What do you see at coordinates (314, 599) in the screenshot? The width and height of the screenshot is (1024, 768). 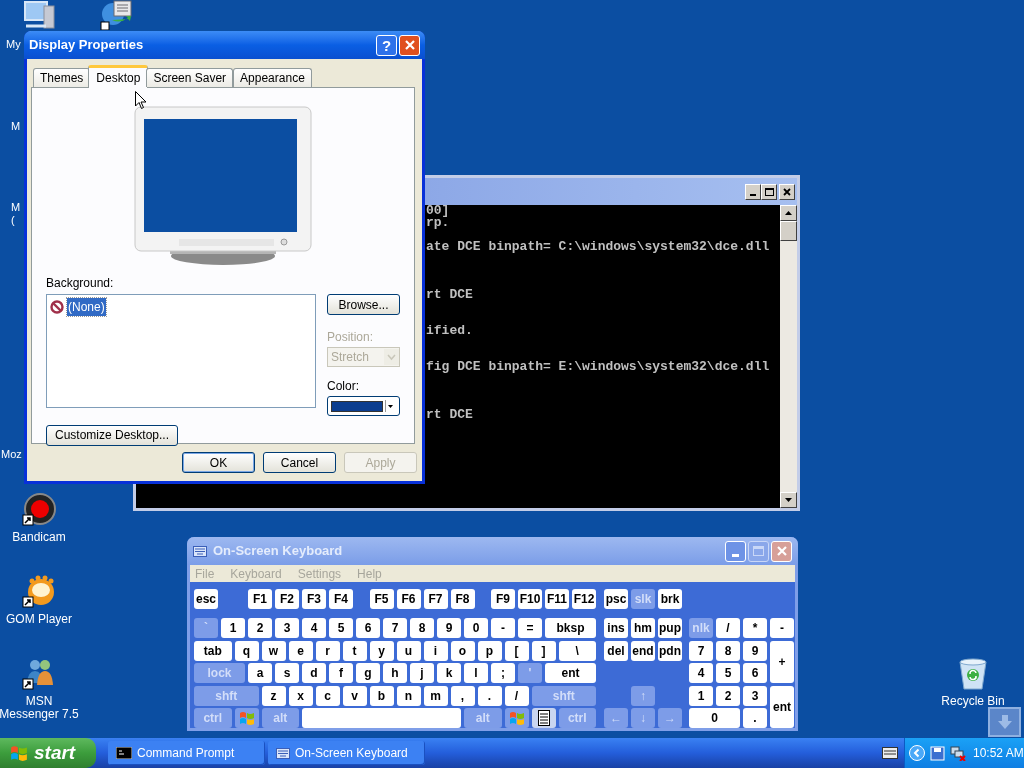 I see `on-screen-key: F3` at bounding box center [314, 599].